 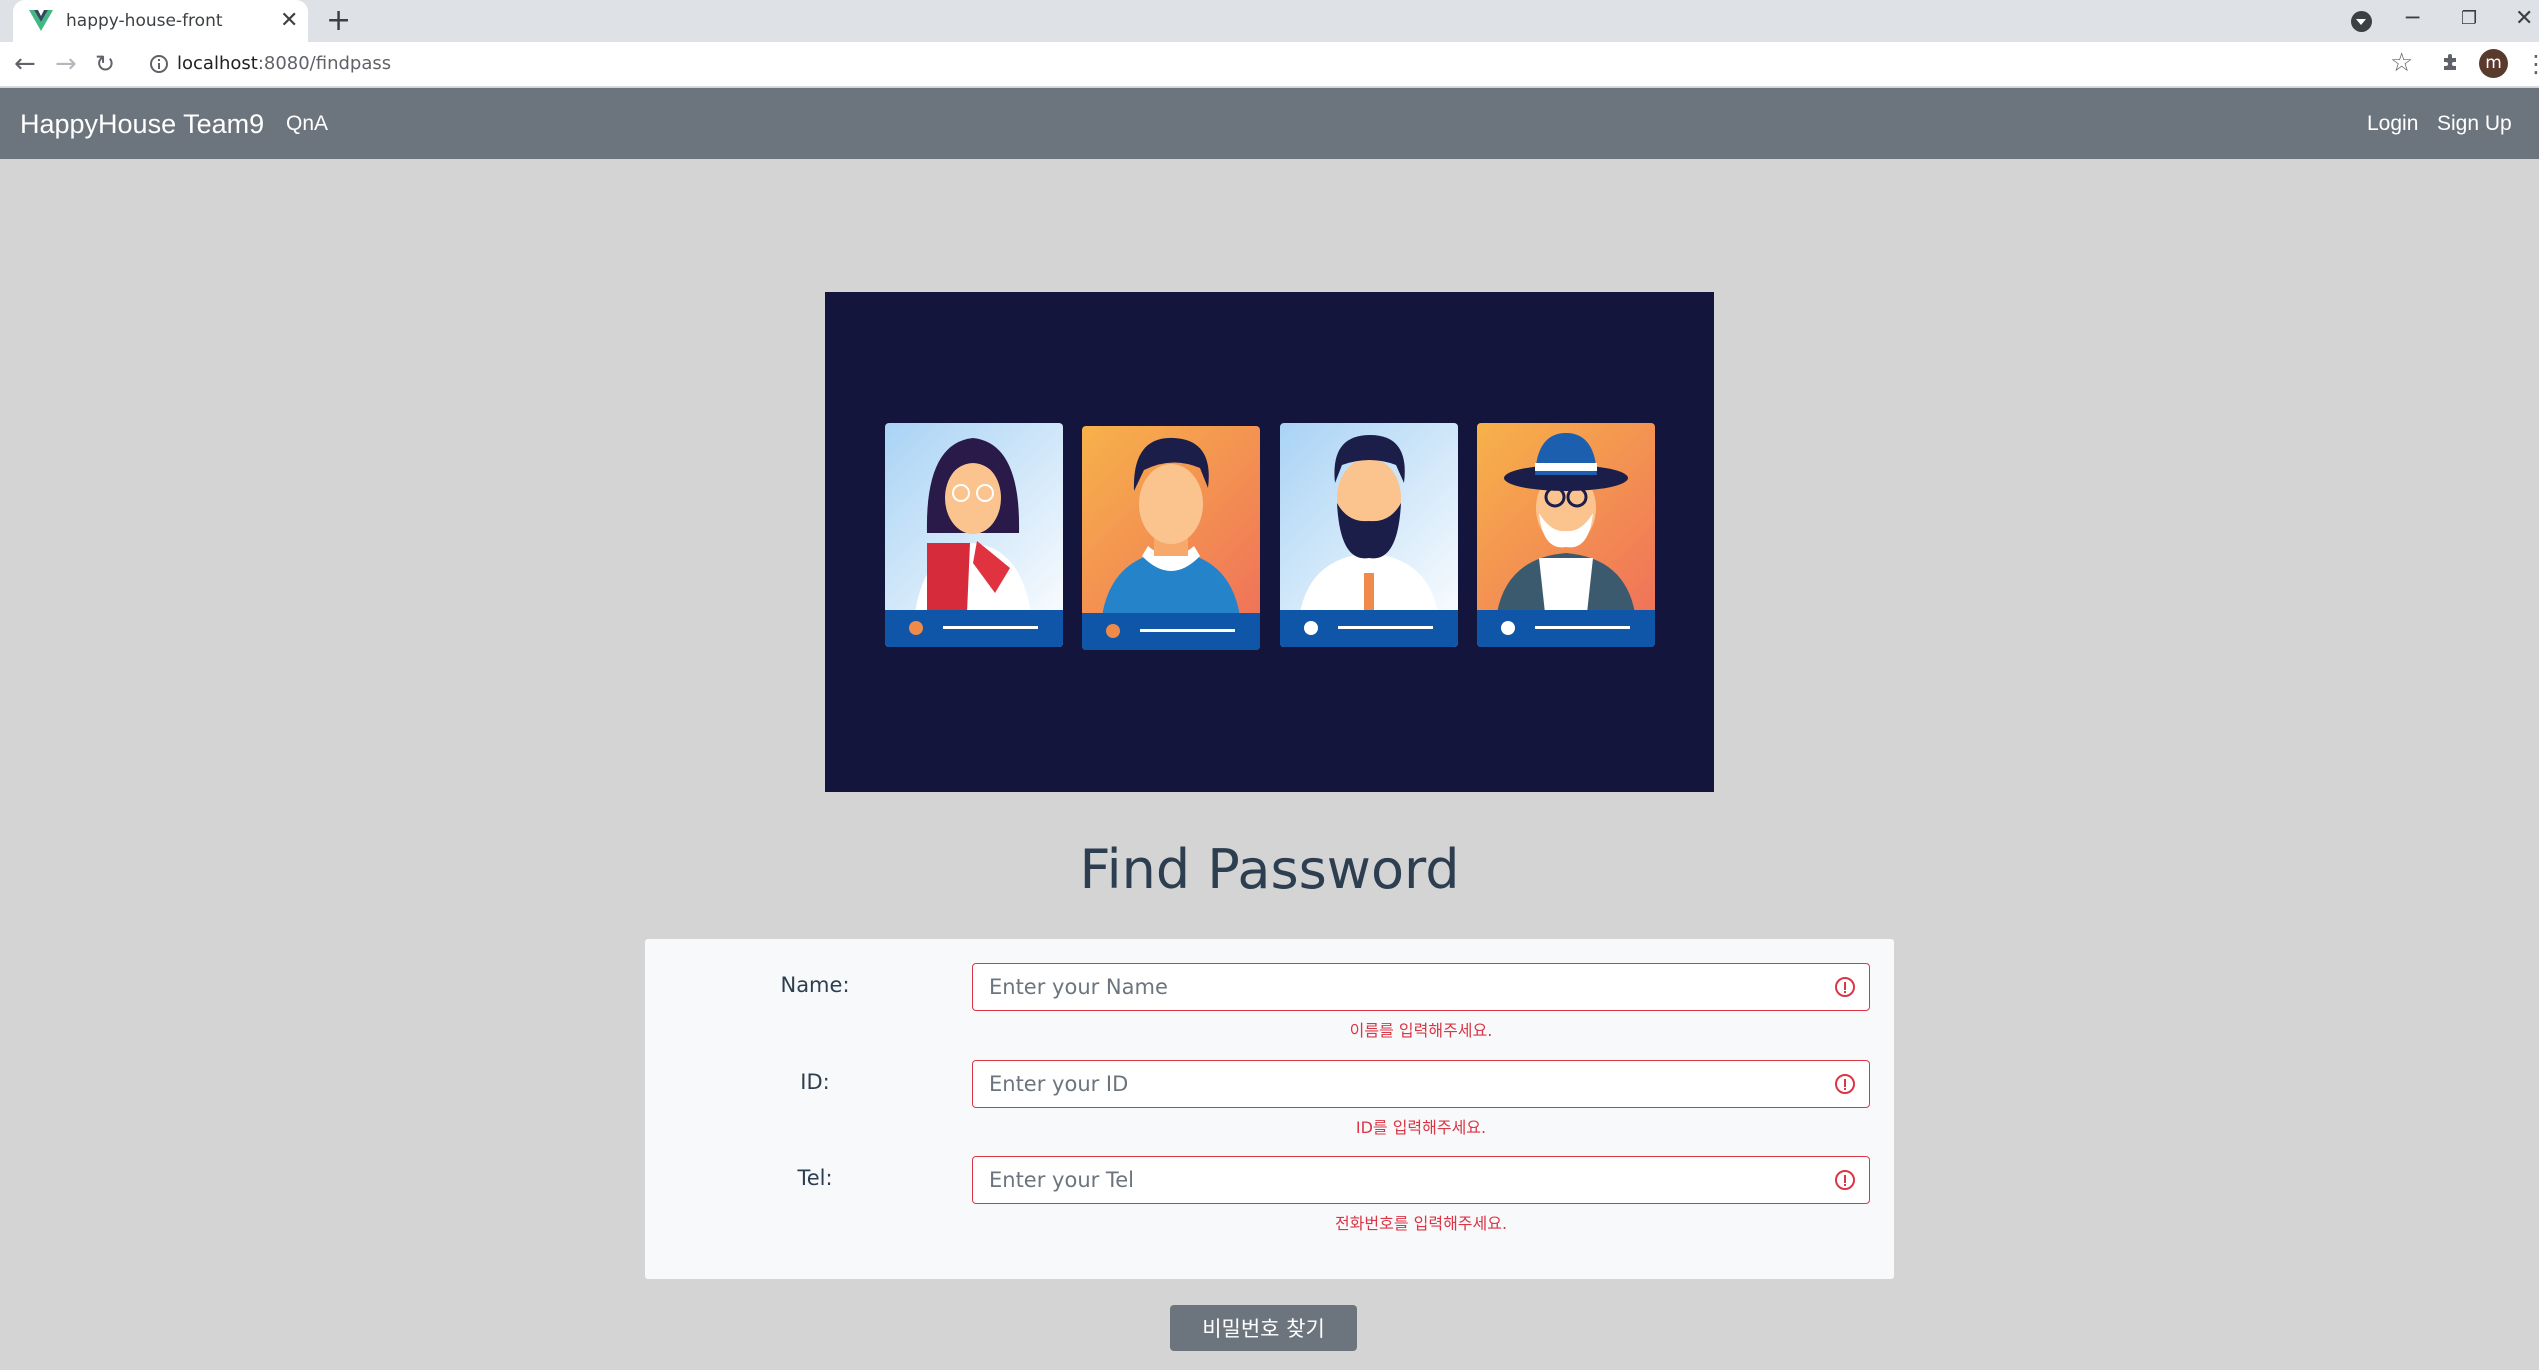 I want to click on woman-avatar-icon, so click(x=973, y=525).